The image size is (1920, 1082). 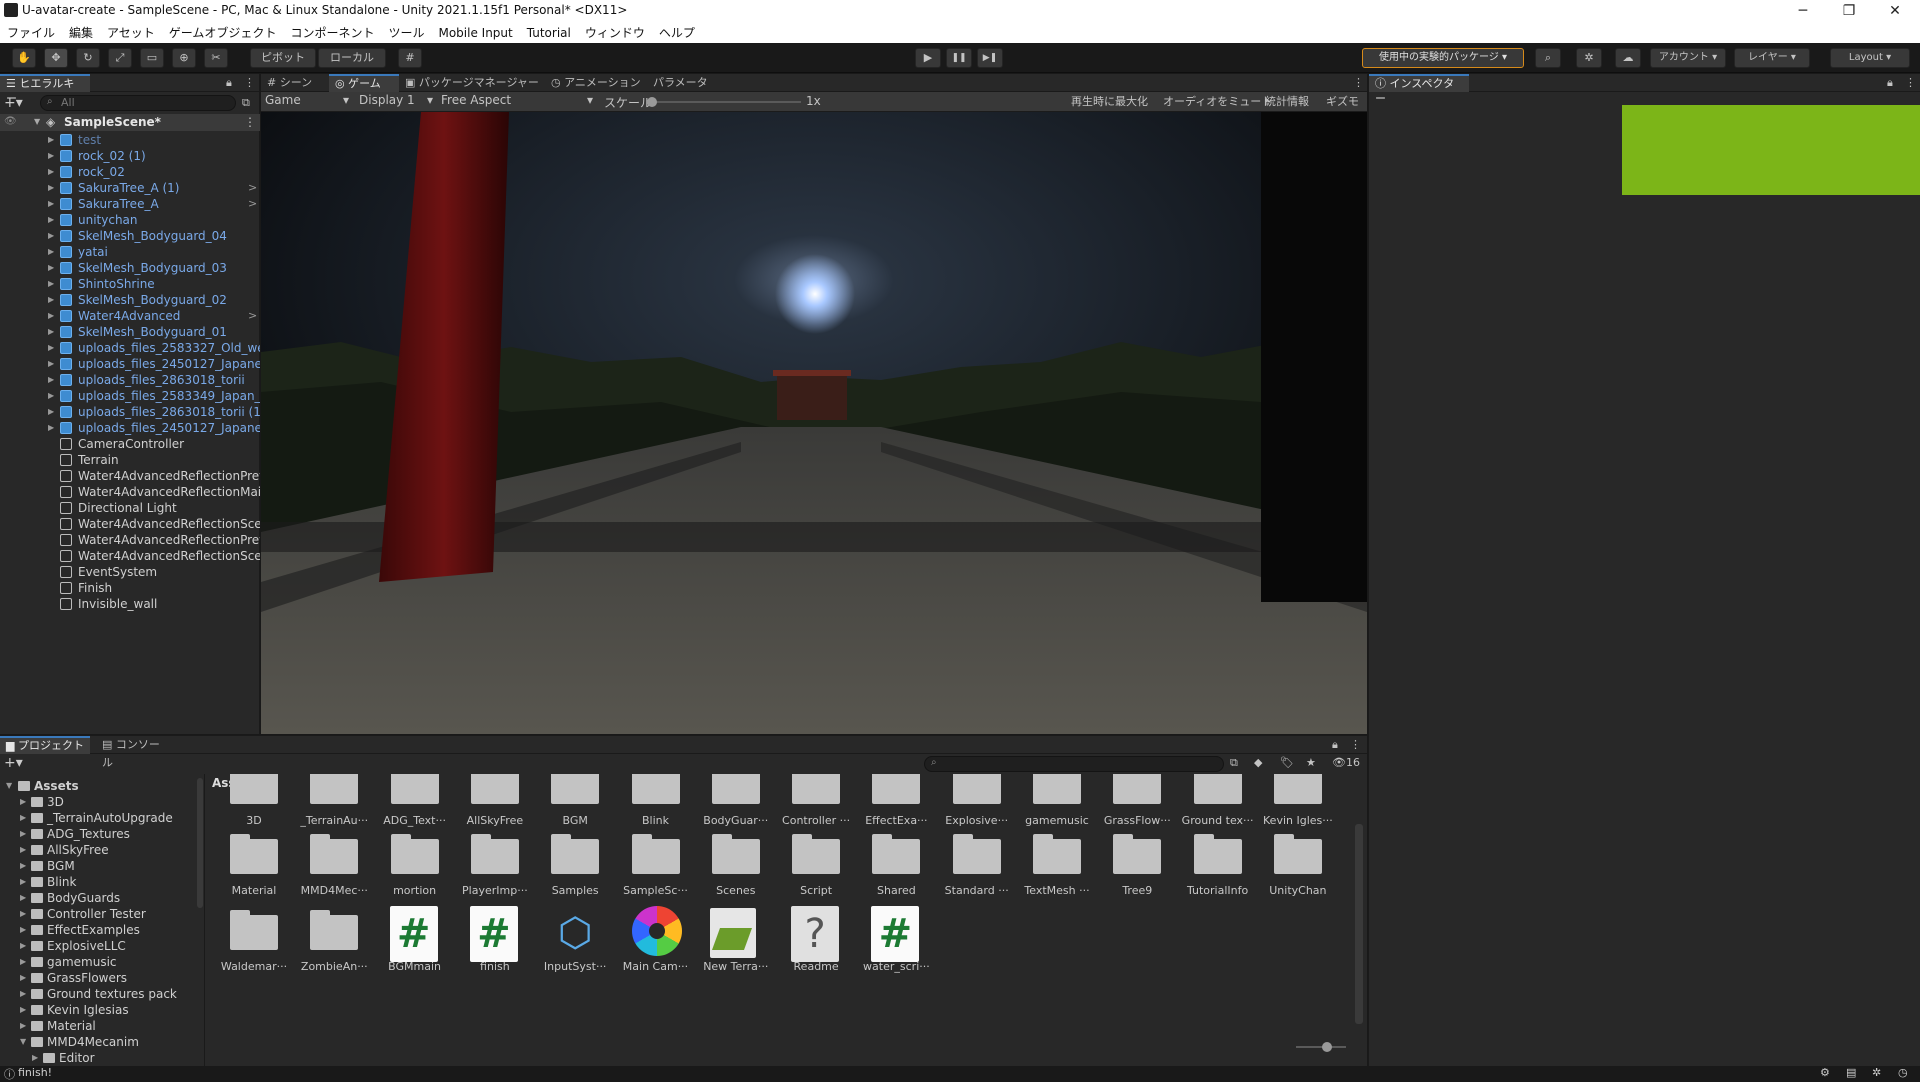 I want to click on hierarchy-item: ▶ uploads_files_2450127_Japanes, so click(x=130, y=428).